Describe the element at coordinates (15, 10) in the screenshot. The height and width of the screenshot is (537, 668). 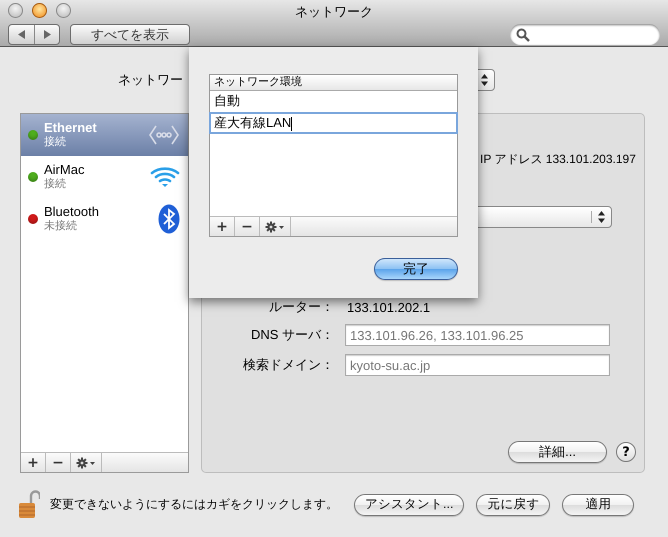
I see `minimize-dot` at that location.